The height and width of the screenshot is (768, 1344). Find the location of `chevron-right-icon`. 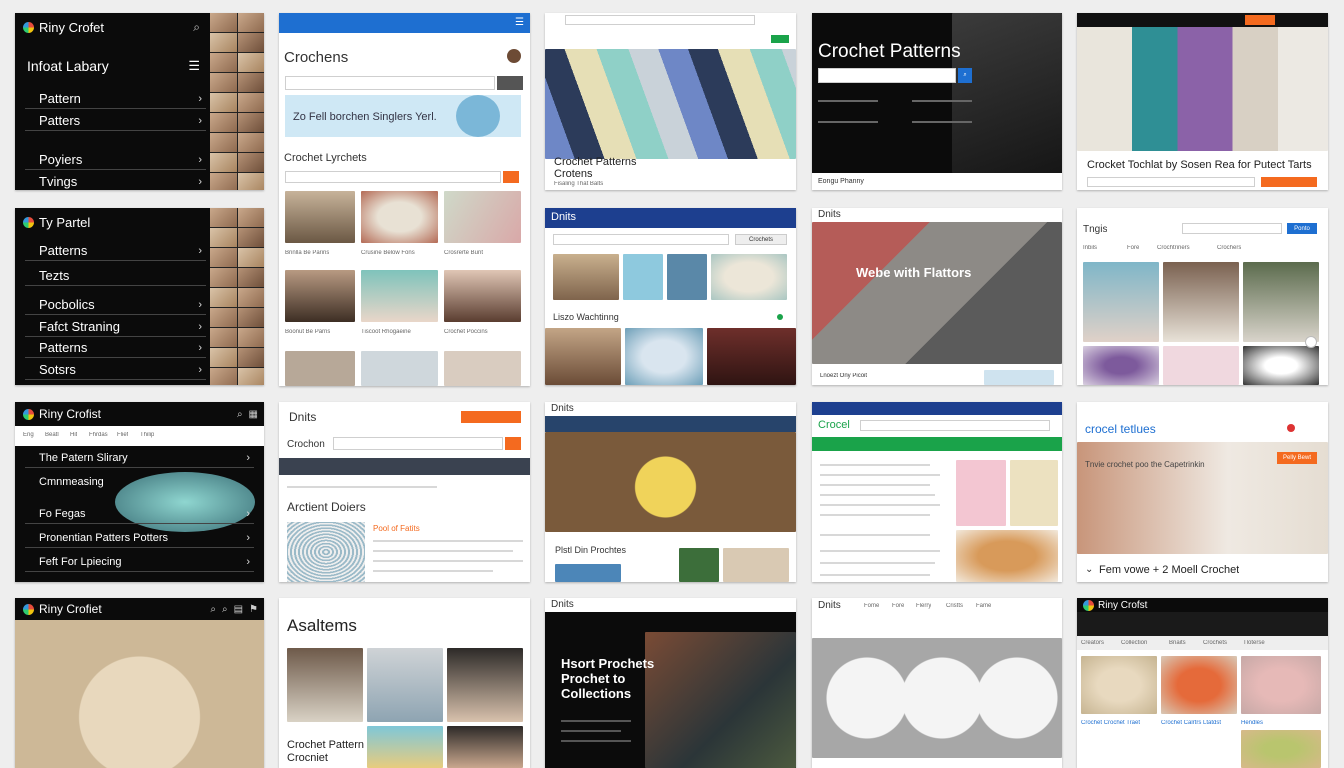

chevron-right-icon is located at coordinates (1311, 342).